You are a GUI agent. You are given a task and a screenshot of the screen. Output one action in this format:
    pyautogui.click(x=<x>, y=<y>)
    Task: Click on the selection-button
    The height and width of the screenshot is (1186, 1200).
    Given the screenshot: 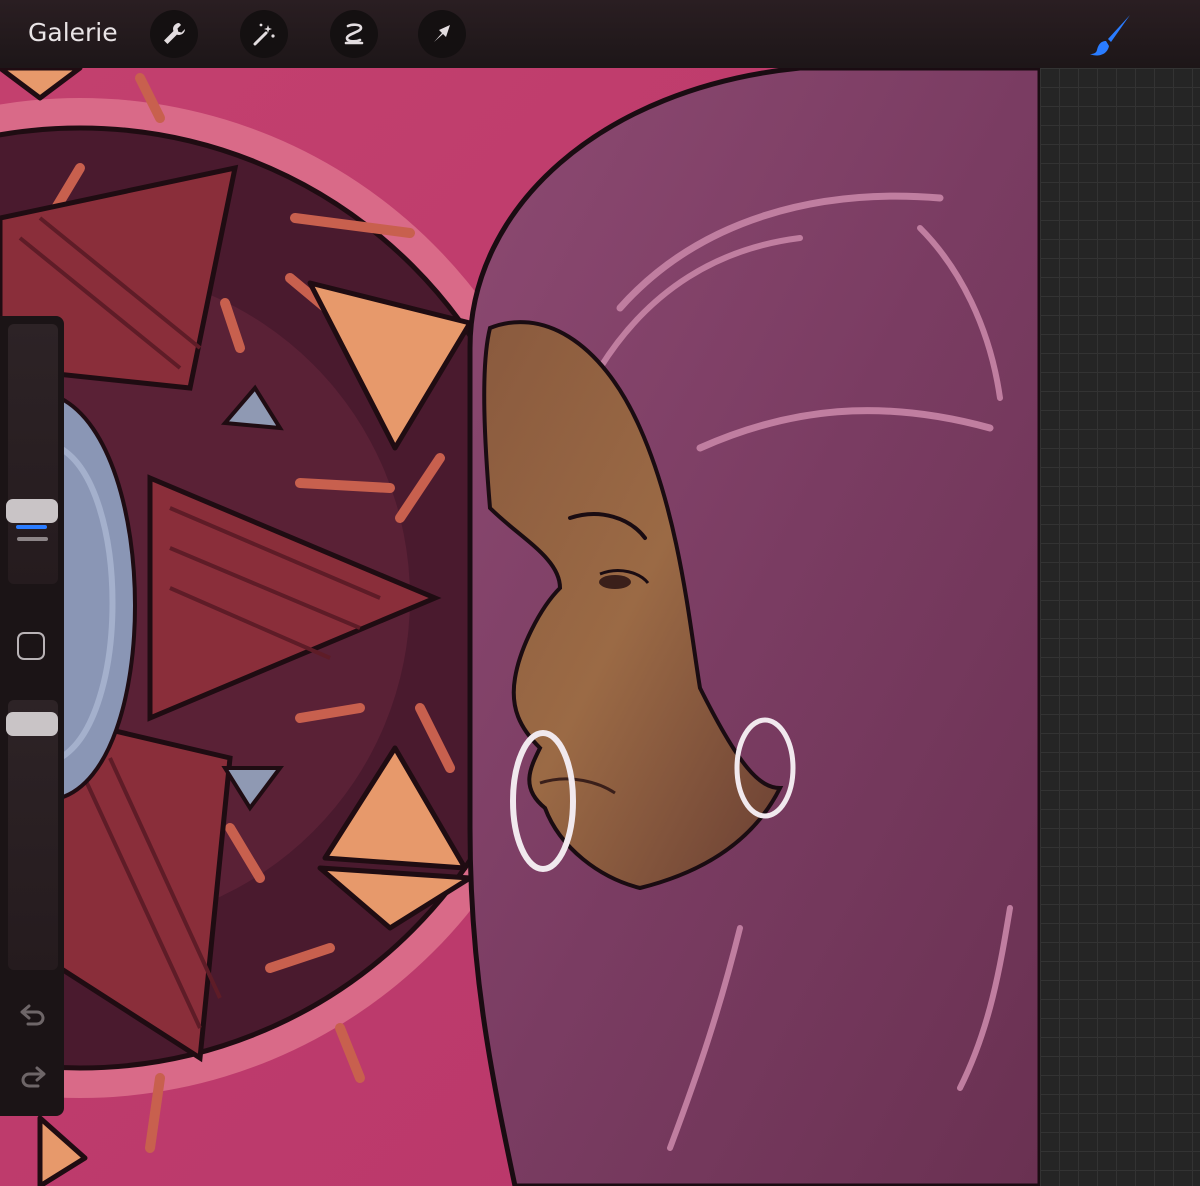 What is the action you would take?
    pyautogui.click(x=354, y=34)
    